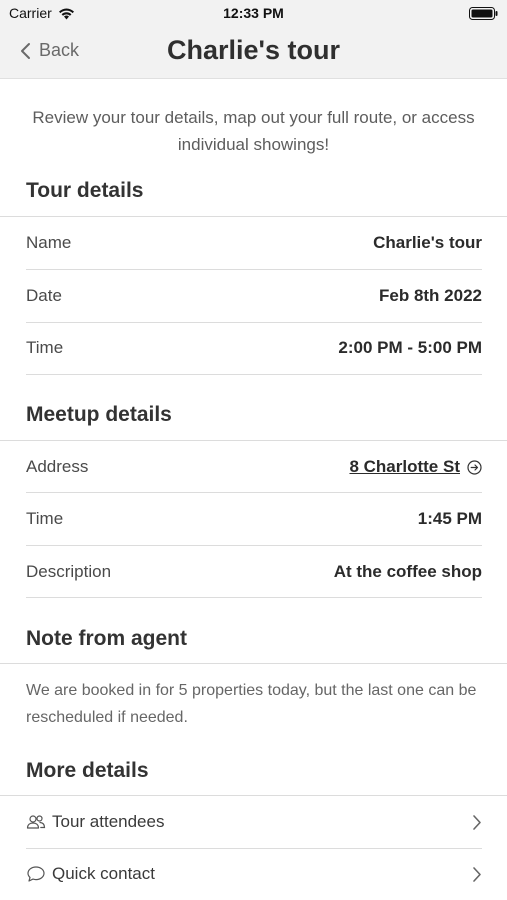 This screenshot has height=900, width=507. I want to click on tour-date-row: Date Feb 8th 2022, so click(254, 296).